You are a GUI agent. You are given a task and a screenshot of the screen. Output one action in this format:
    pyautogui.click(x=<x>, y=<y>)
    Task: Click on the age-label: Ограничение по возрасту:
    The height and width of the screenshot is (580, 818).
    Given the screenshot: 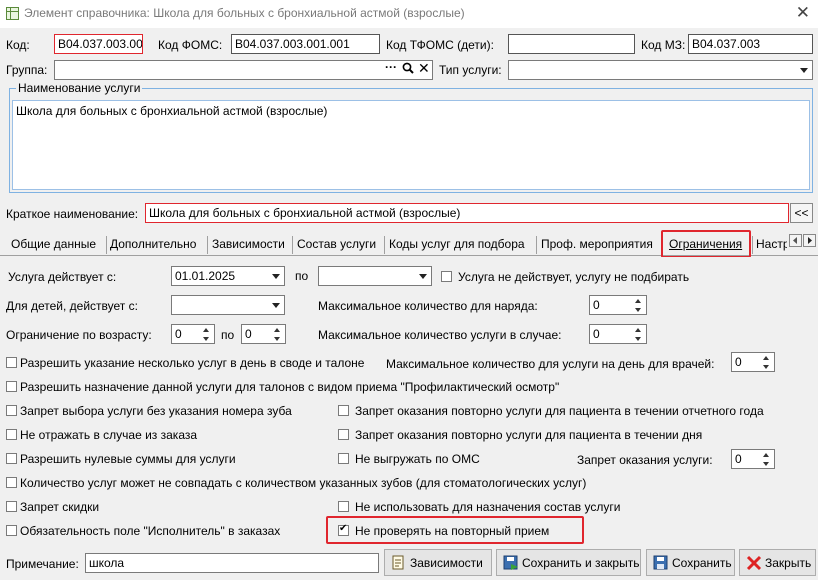 What is the action you would take?
    pyautogui.click(x=79, y=335)
    